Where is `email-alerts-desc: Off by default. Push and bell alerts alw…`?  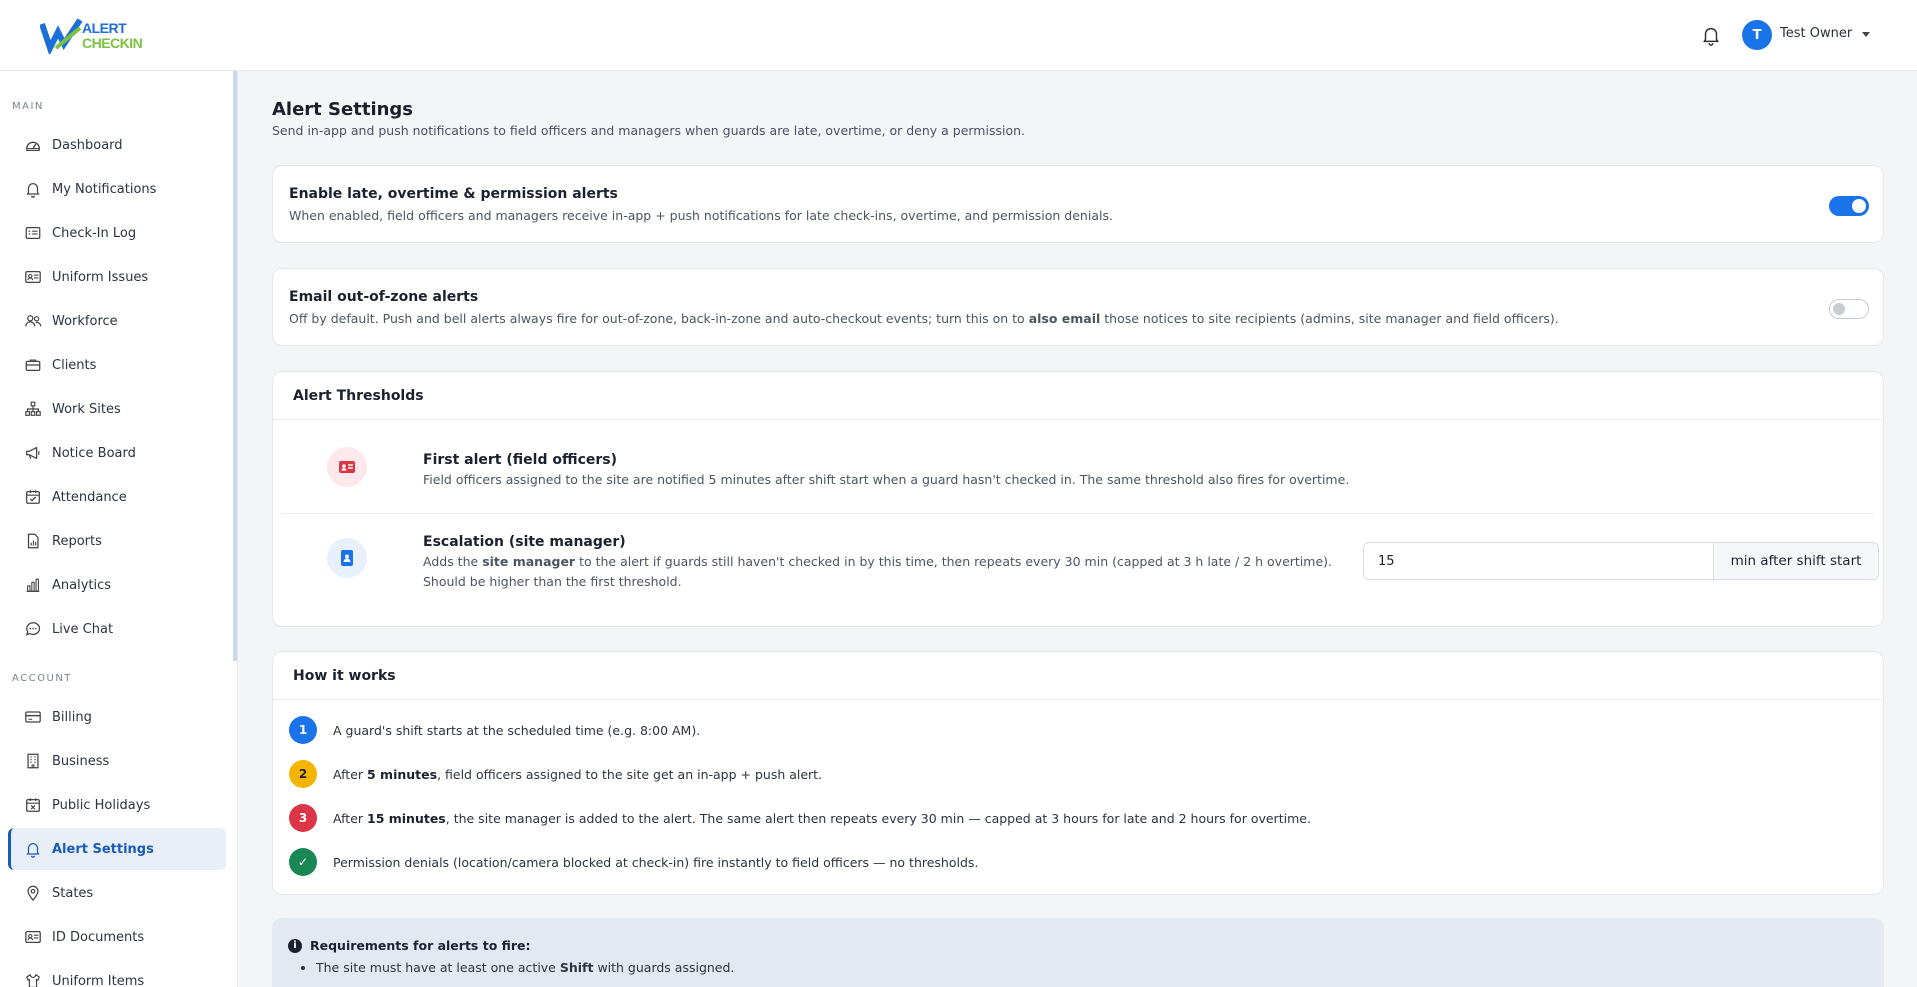
email-alerts-desc: Off by default. Push and bell alerts alw… is located at coordinates (924, 318).